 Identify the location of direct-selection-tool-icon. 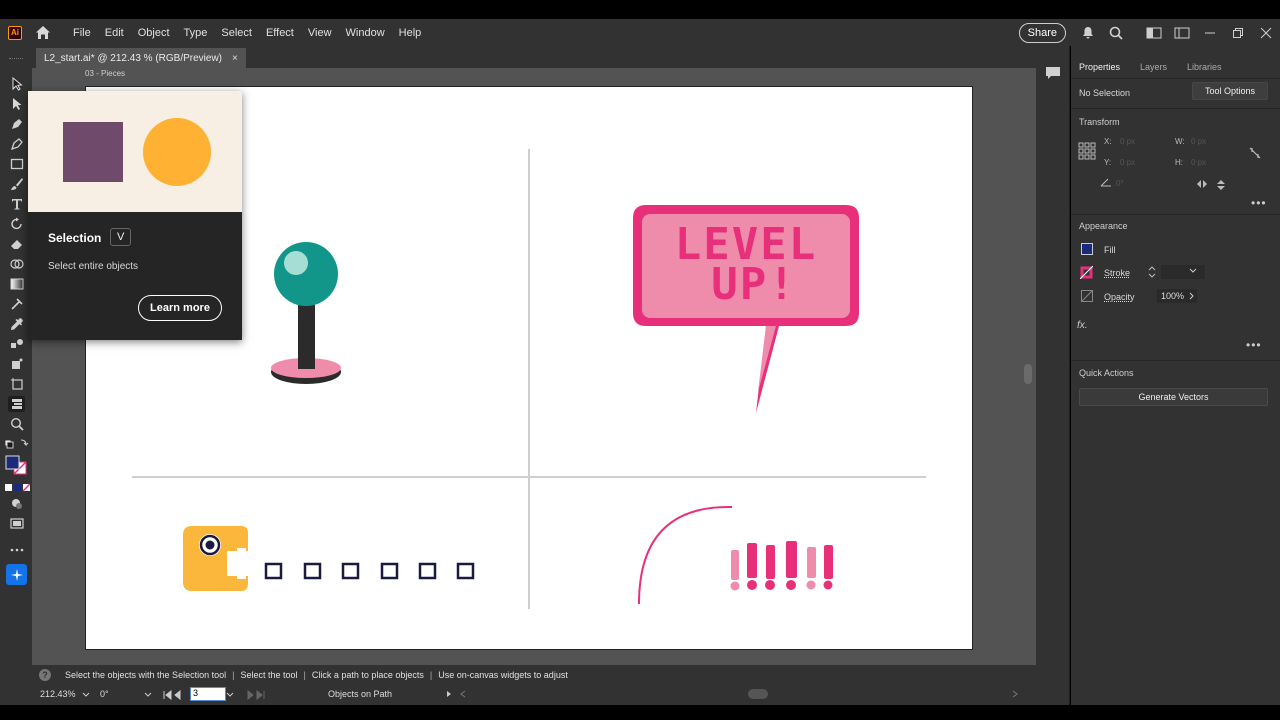
(16, 104).